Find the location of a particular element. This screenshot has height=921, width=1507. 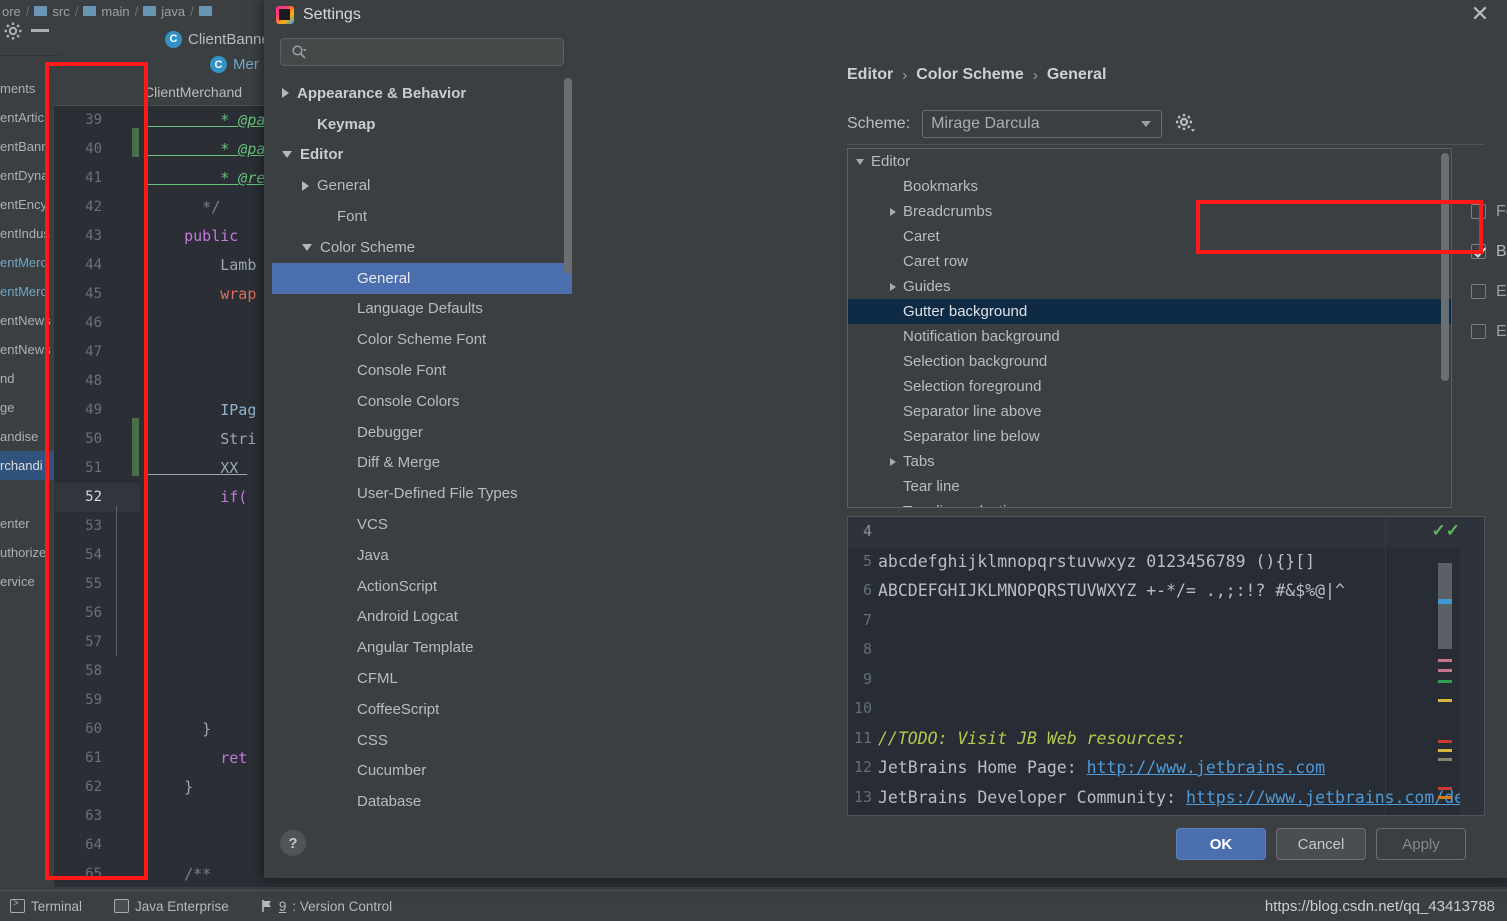

gutter-line-number: 57 is located at coordinates (97, 642).